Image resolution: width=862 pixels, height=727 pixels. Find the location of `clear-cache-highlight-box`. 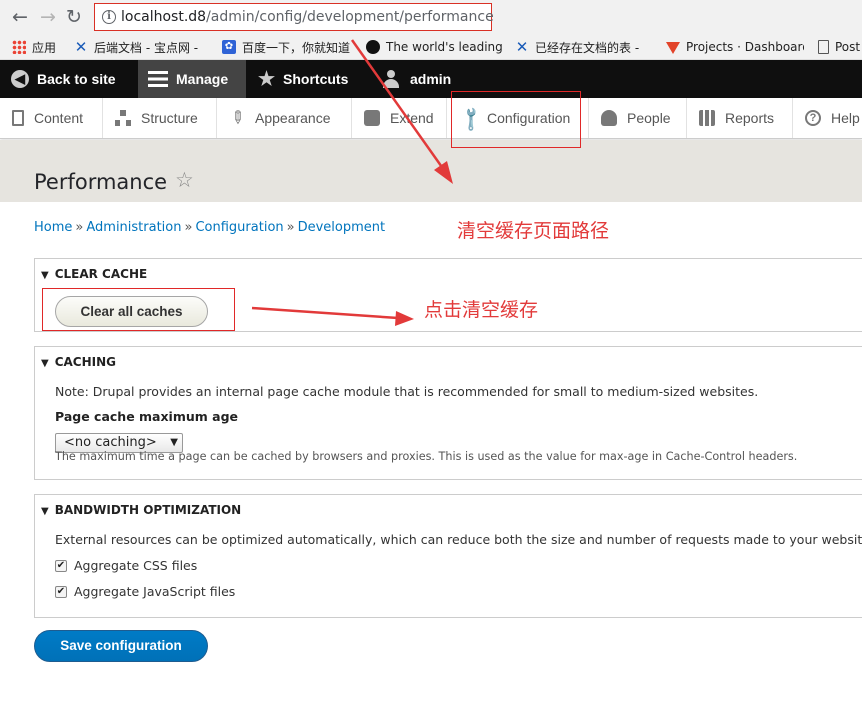

clear-cache-highlight-box is located at coordinates (138, 309).